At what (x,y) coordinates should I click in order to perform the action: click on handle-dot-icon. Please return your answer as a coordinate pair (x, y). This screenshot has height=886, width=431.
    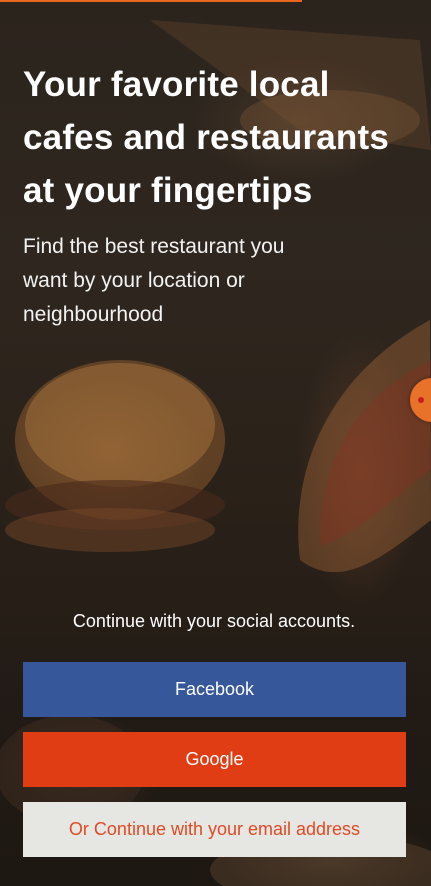
    Looking at the image, I should click on (421, 400).